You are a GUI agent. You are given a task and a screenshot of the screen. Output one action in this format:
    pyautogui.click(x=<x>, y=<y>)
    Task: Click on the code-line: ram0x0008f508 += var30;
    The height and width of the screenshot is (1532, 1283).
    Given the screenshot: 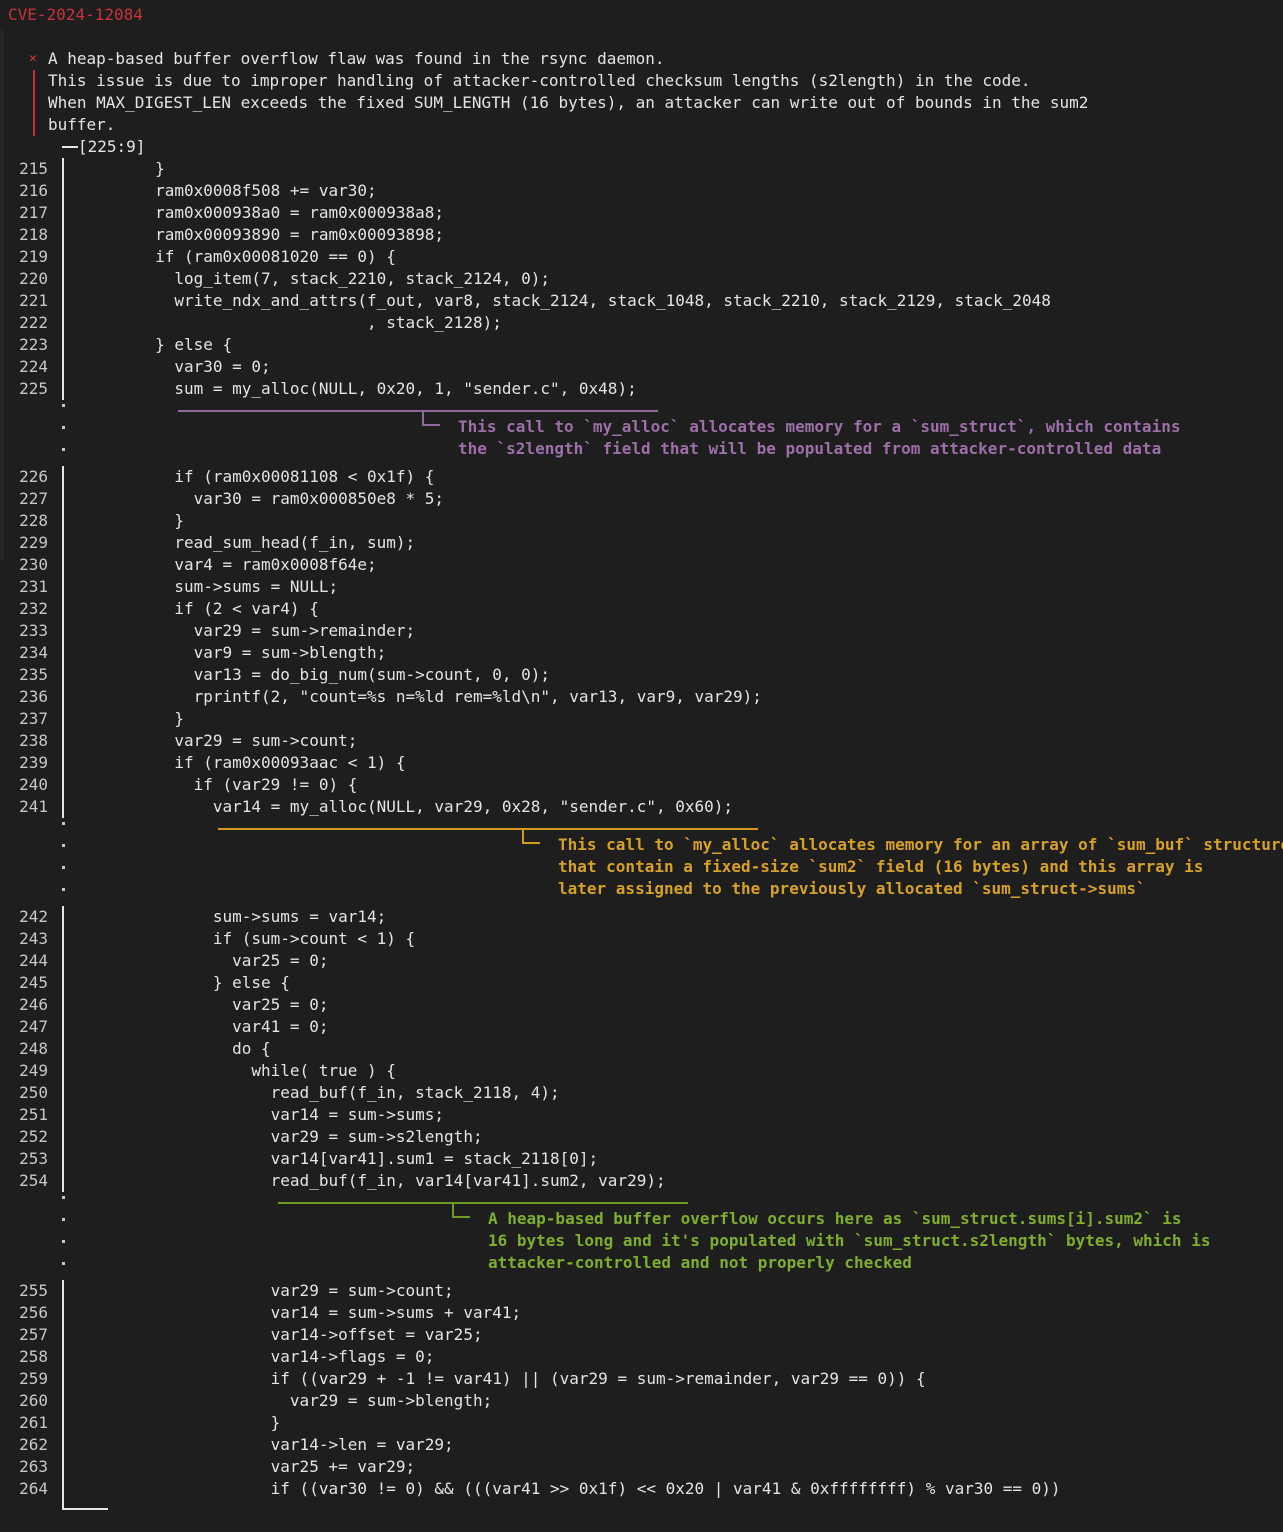 What is the action you would take?
    pyautogui.click(x=227, y=191)
    